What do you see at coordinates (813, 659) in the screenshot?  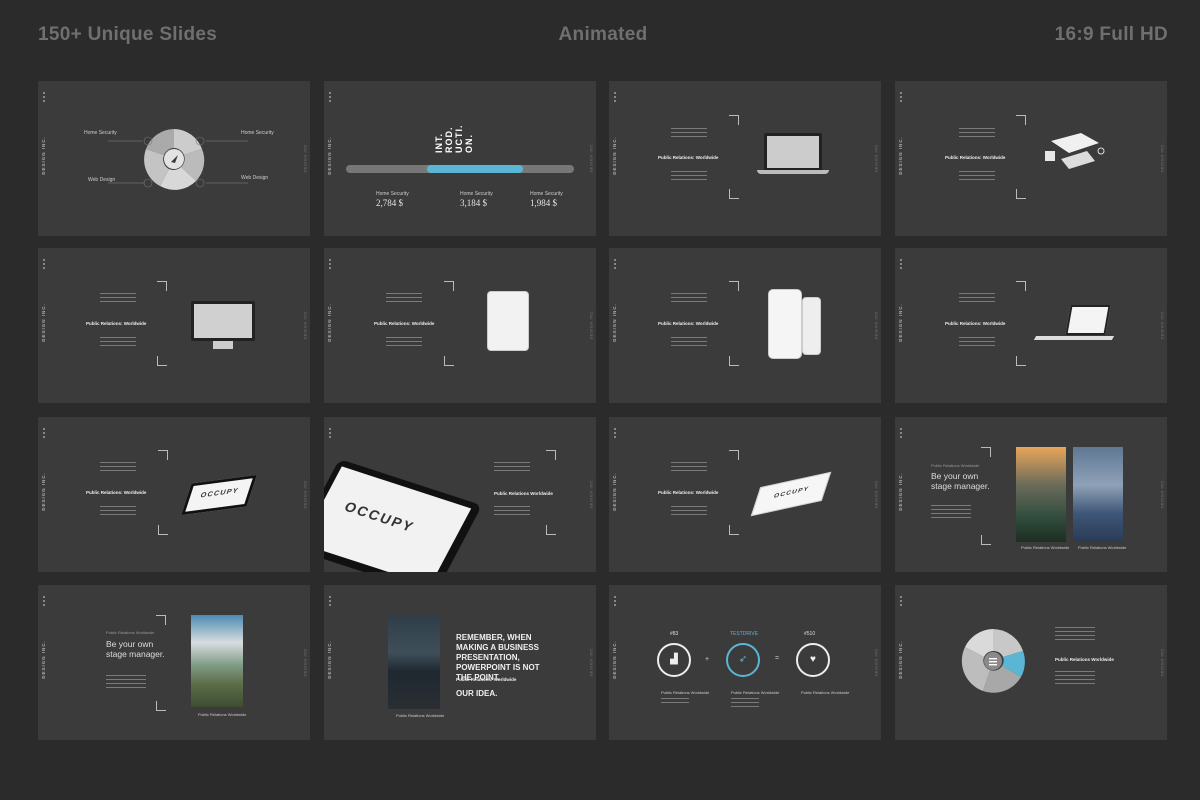 I see `heart-icon: ♥` at bounding box center [813, 659].